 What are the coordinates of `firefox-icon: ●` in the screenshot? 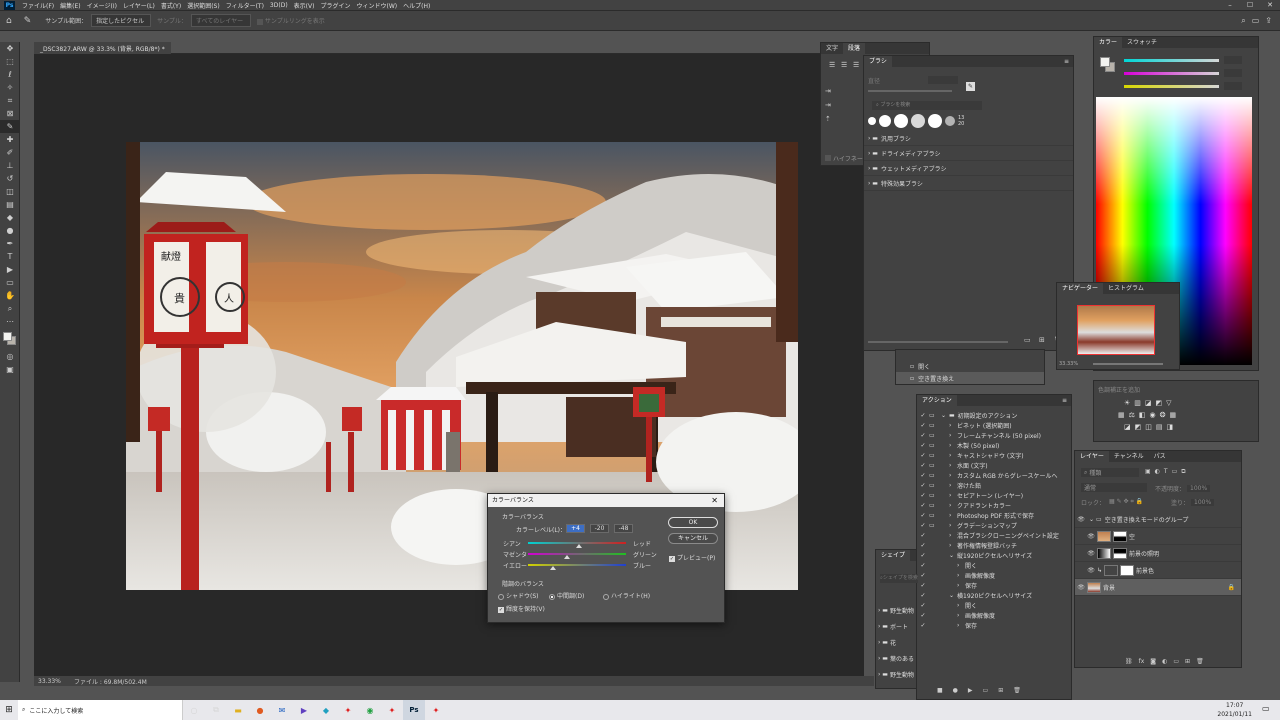 It's located at (260, 710).